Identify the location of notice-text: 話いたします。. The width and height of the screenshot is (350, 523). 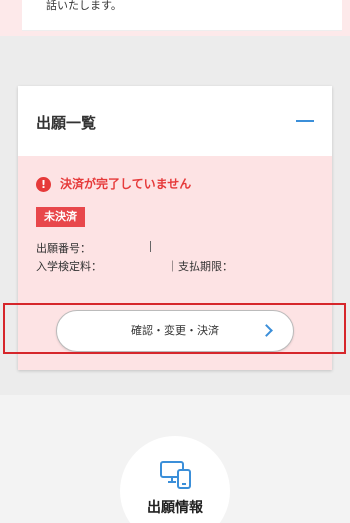
(84, 6).